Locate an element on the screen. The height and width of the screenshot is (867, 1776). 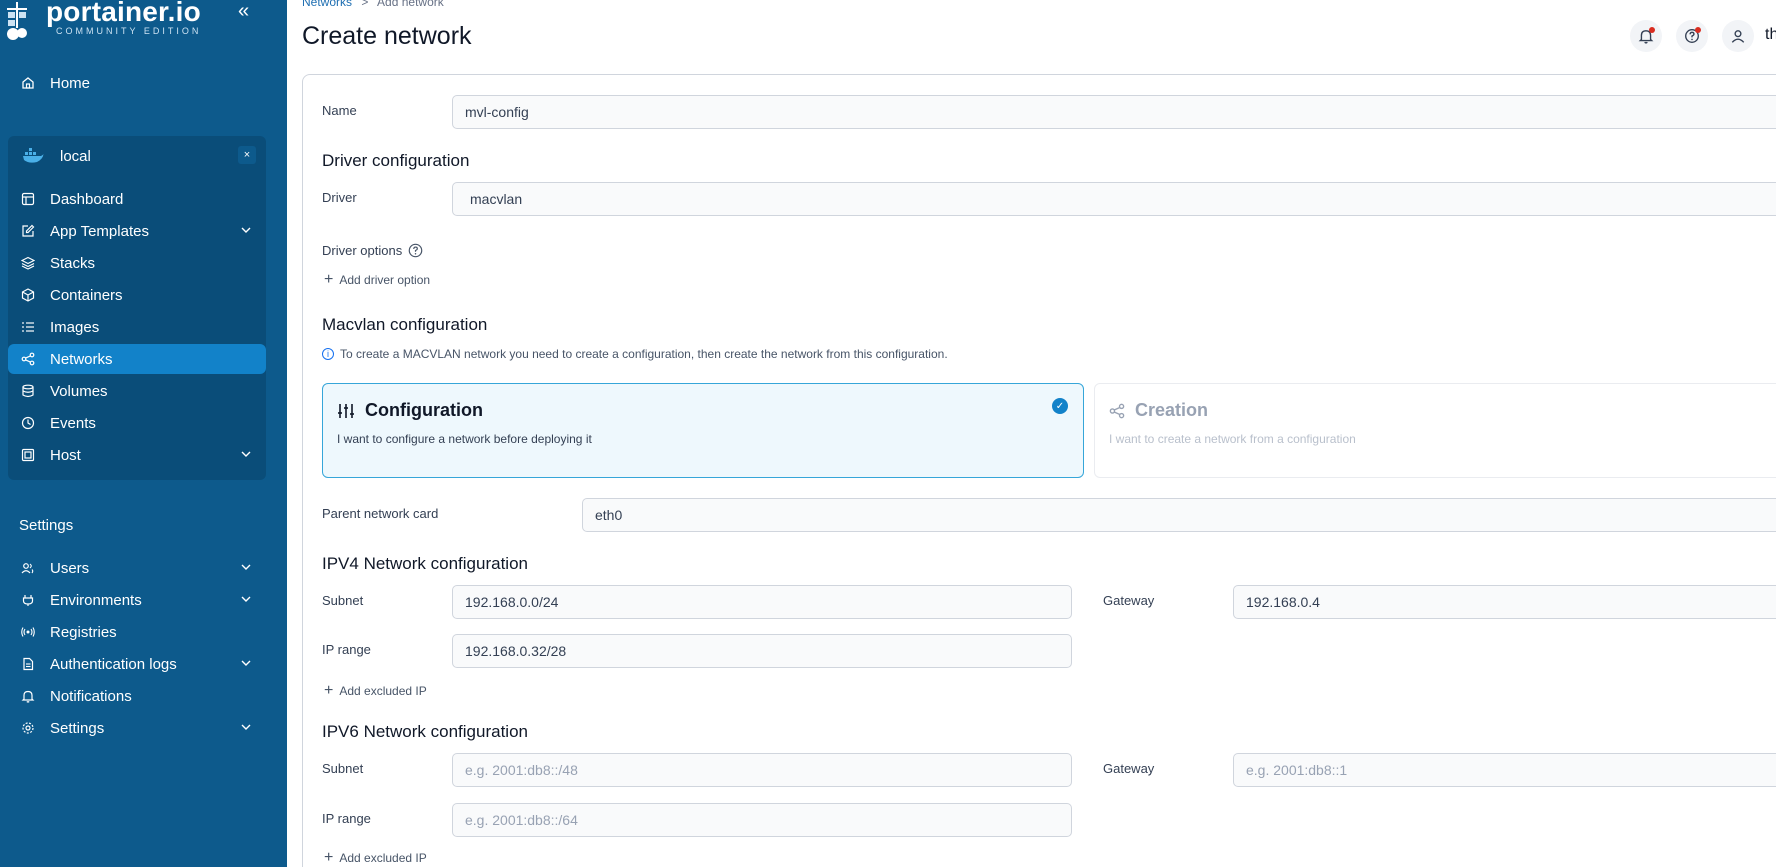
sidebar-item-label: Authentication logs is located at coordinates (113, 664).